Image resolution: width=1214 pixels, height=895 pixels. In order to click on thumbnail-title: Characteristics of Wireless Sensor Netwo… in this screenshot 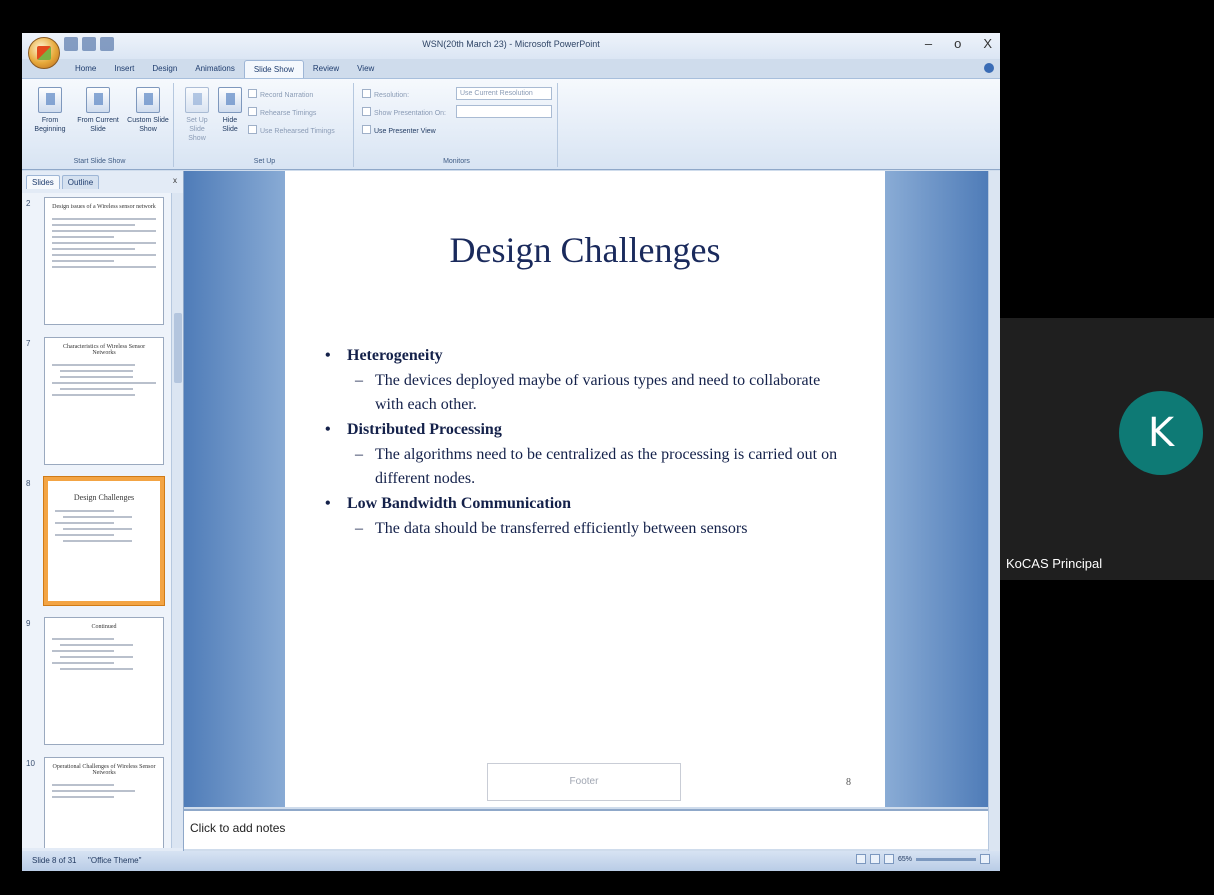, I will do `click(104, 350)`.